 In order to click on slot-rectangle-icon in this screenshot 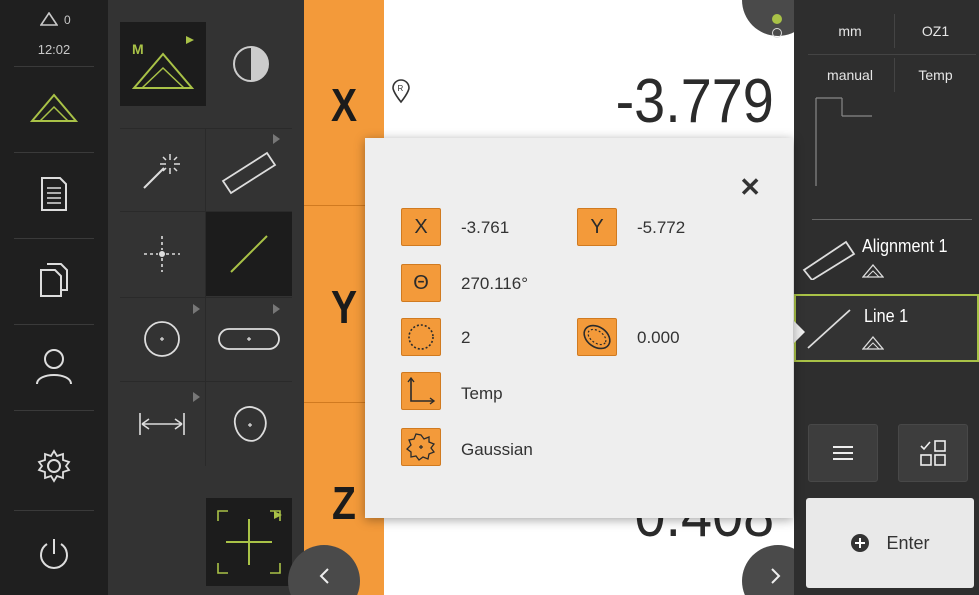, I will do `click(249, 173)`.